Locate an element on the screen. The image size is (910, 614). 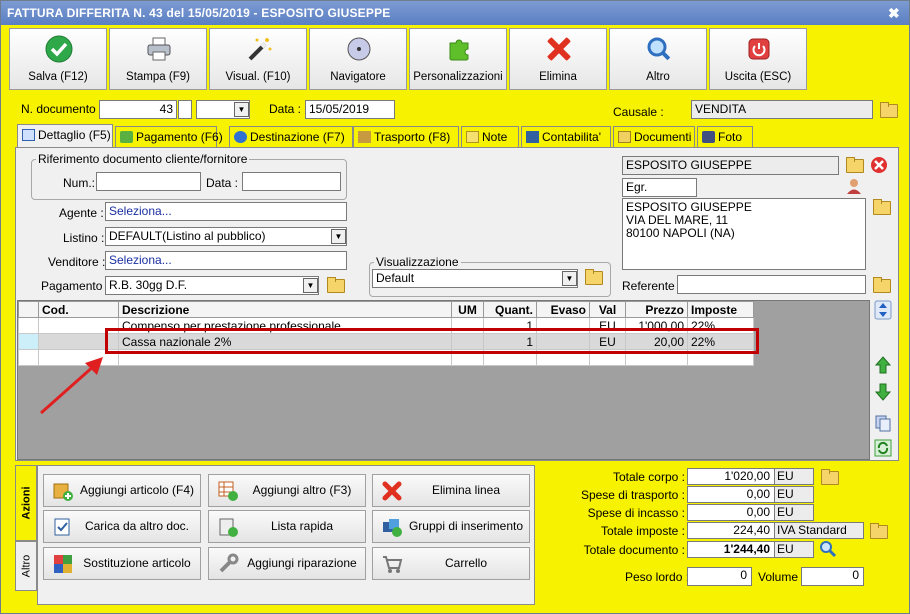
print-button: Stampa (F9) is located at coordinates (158, 59).